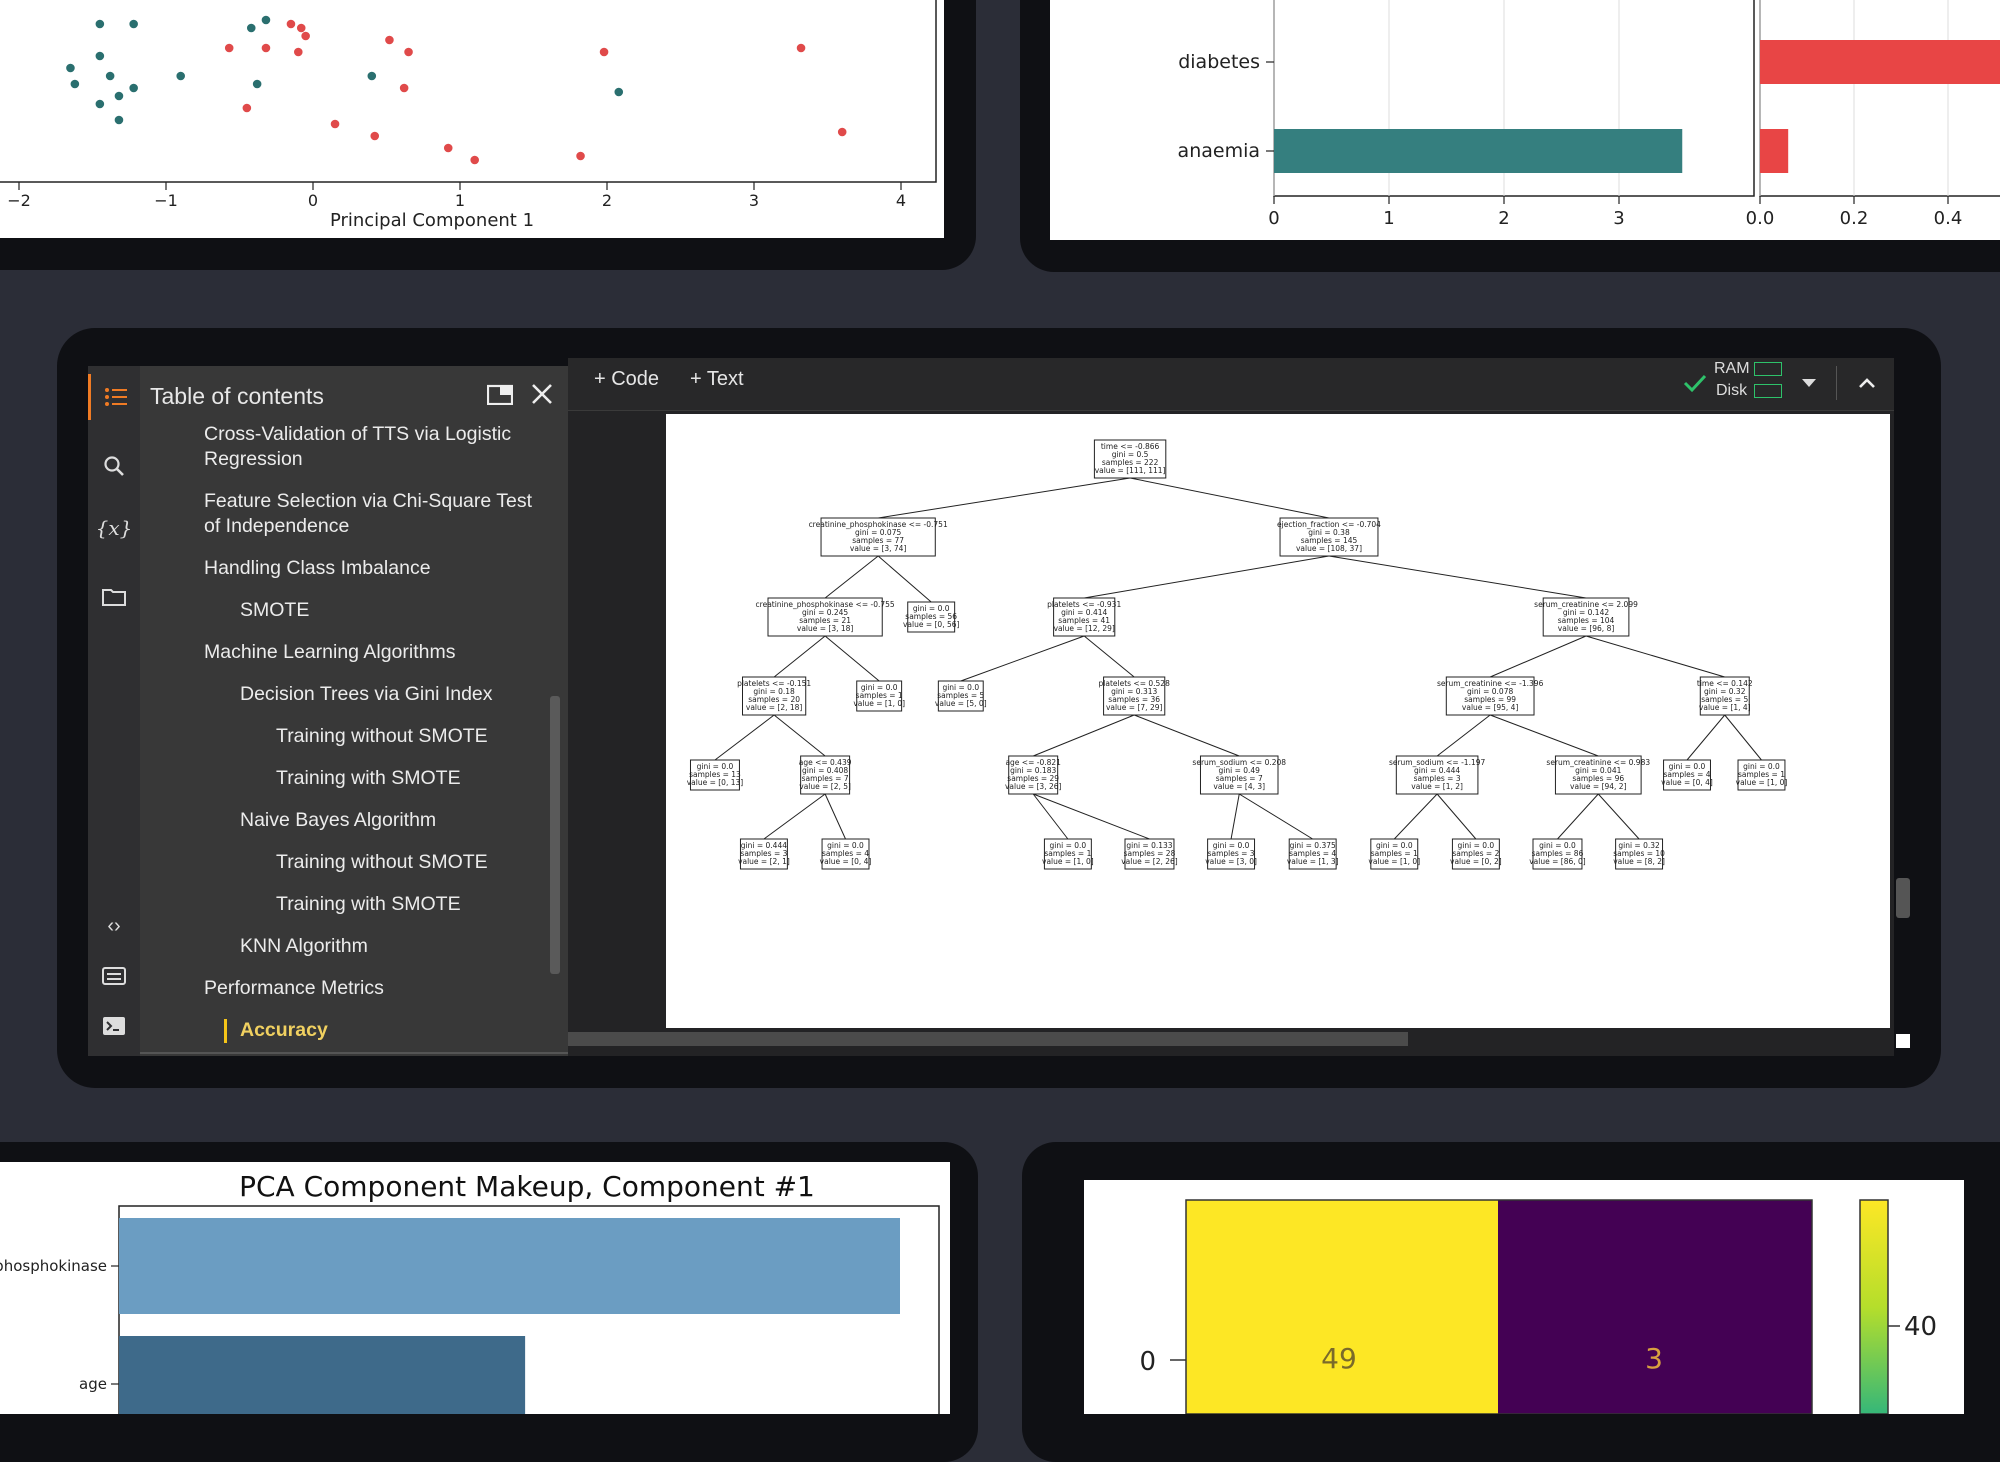 Image resolution: width=2000 pixels, height=1462 pixels. I want to click on horizontal-scrollbar, so click(988, 1039).